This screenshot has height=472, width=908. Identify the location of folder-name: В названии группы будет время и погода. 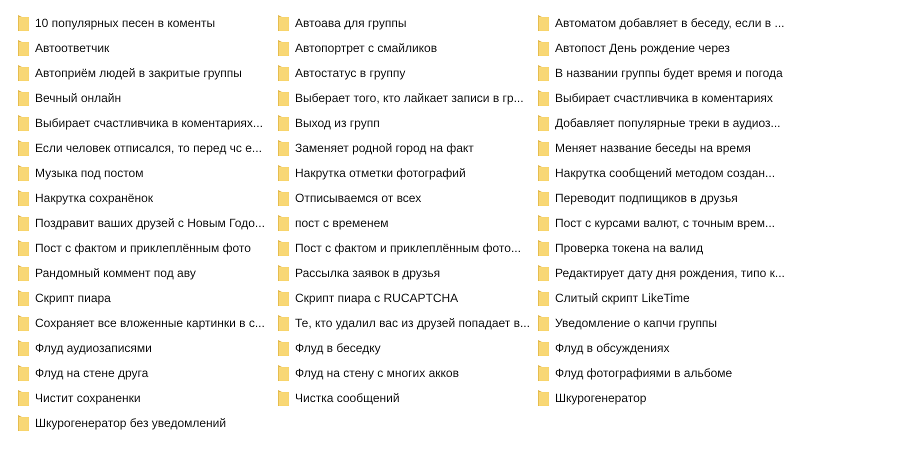
(669, 72).